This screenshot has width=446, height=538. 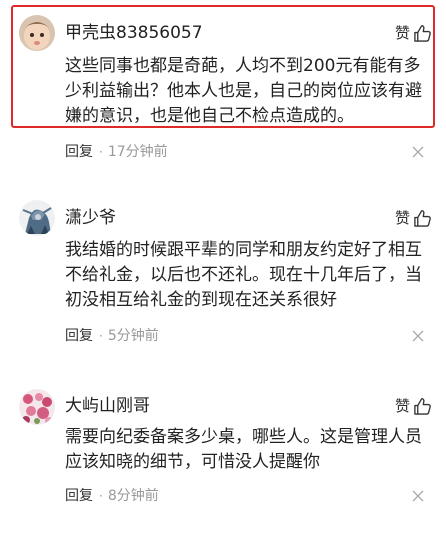 I want to click on timestamp: 5分钟前, so click(x=133, y=336).